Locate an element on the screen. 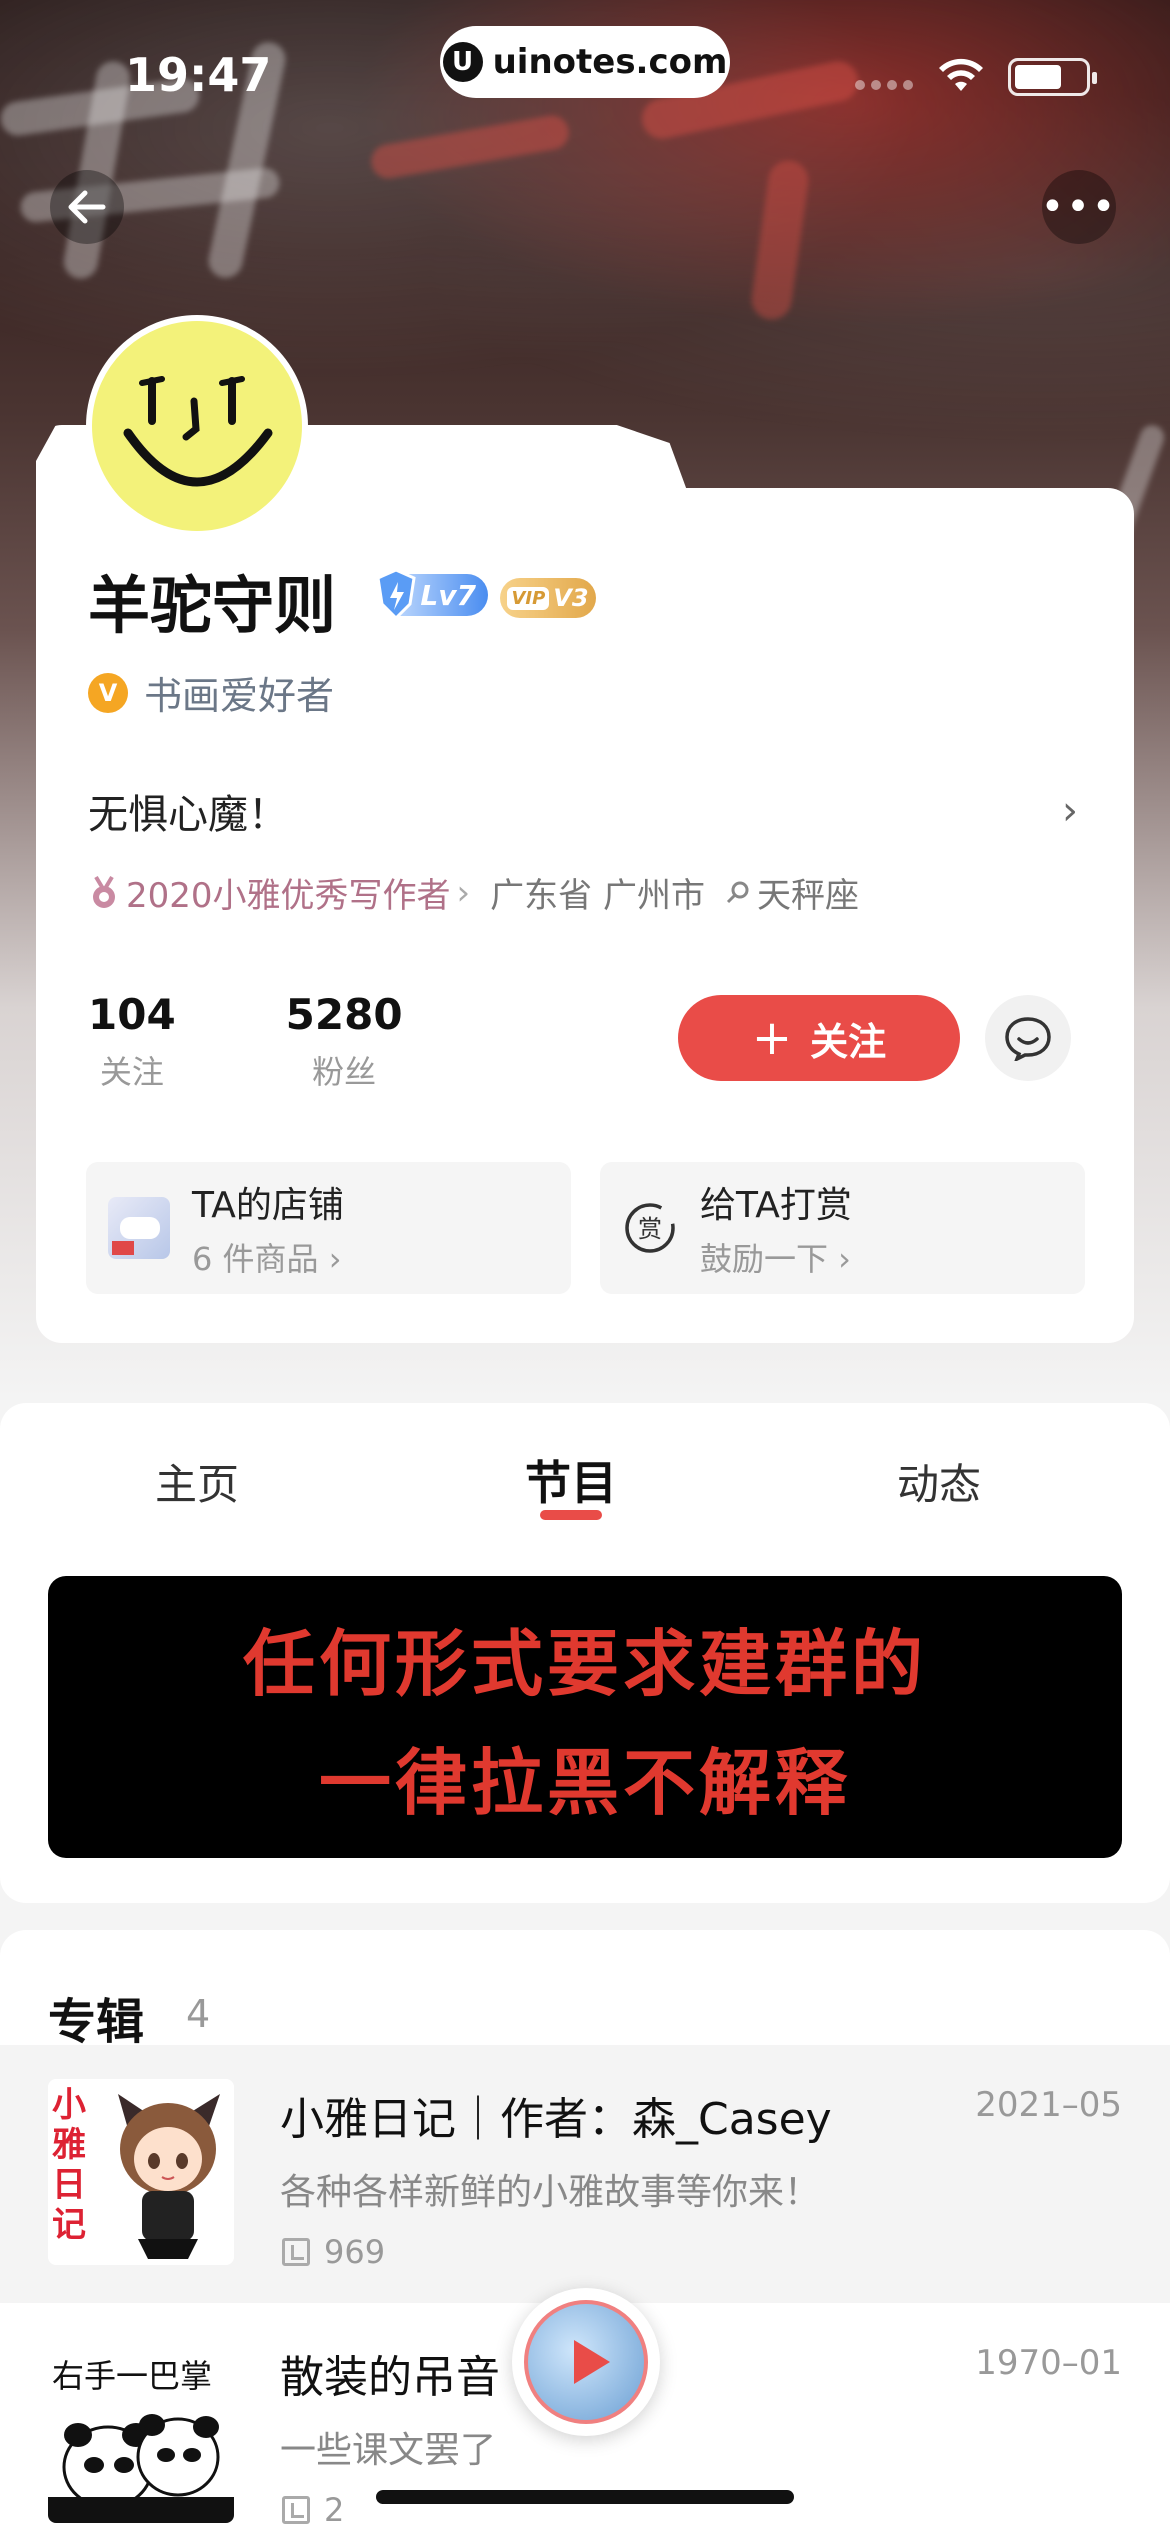  bio-text: 无惧心魔！ is located at coordinates (188, 815).